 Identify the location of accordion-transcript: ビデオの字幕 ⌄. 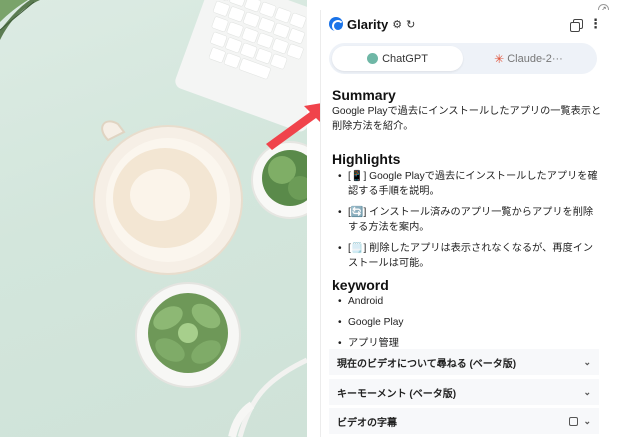
(464, 421).